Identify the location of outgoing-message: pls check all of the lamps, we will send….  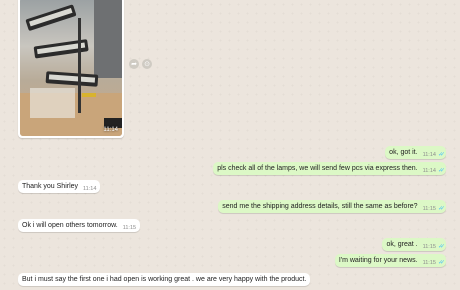
(329, 168).